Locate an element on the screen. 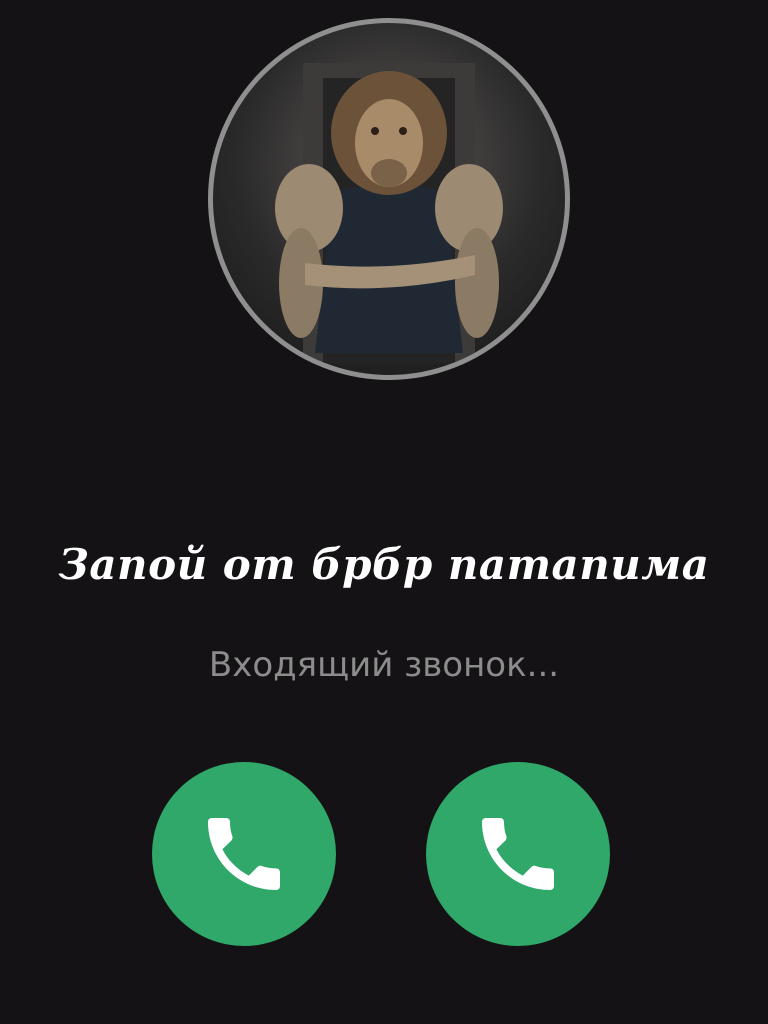 This screenshot has width=768, height=1024. answer-call-button-left is located at coordinates (244, 854).